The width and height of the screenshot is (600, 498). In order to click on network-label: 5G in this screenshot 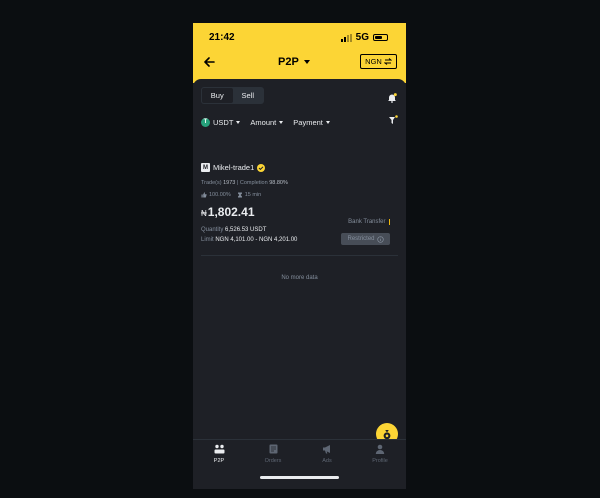, I will do `click(362, 37)`.